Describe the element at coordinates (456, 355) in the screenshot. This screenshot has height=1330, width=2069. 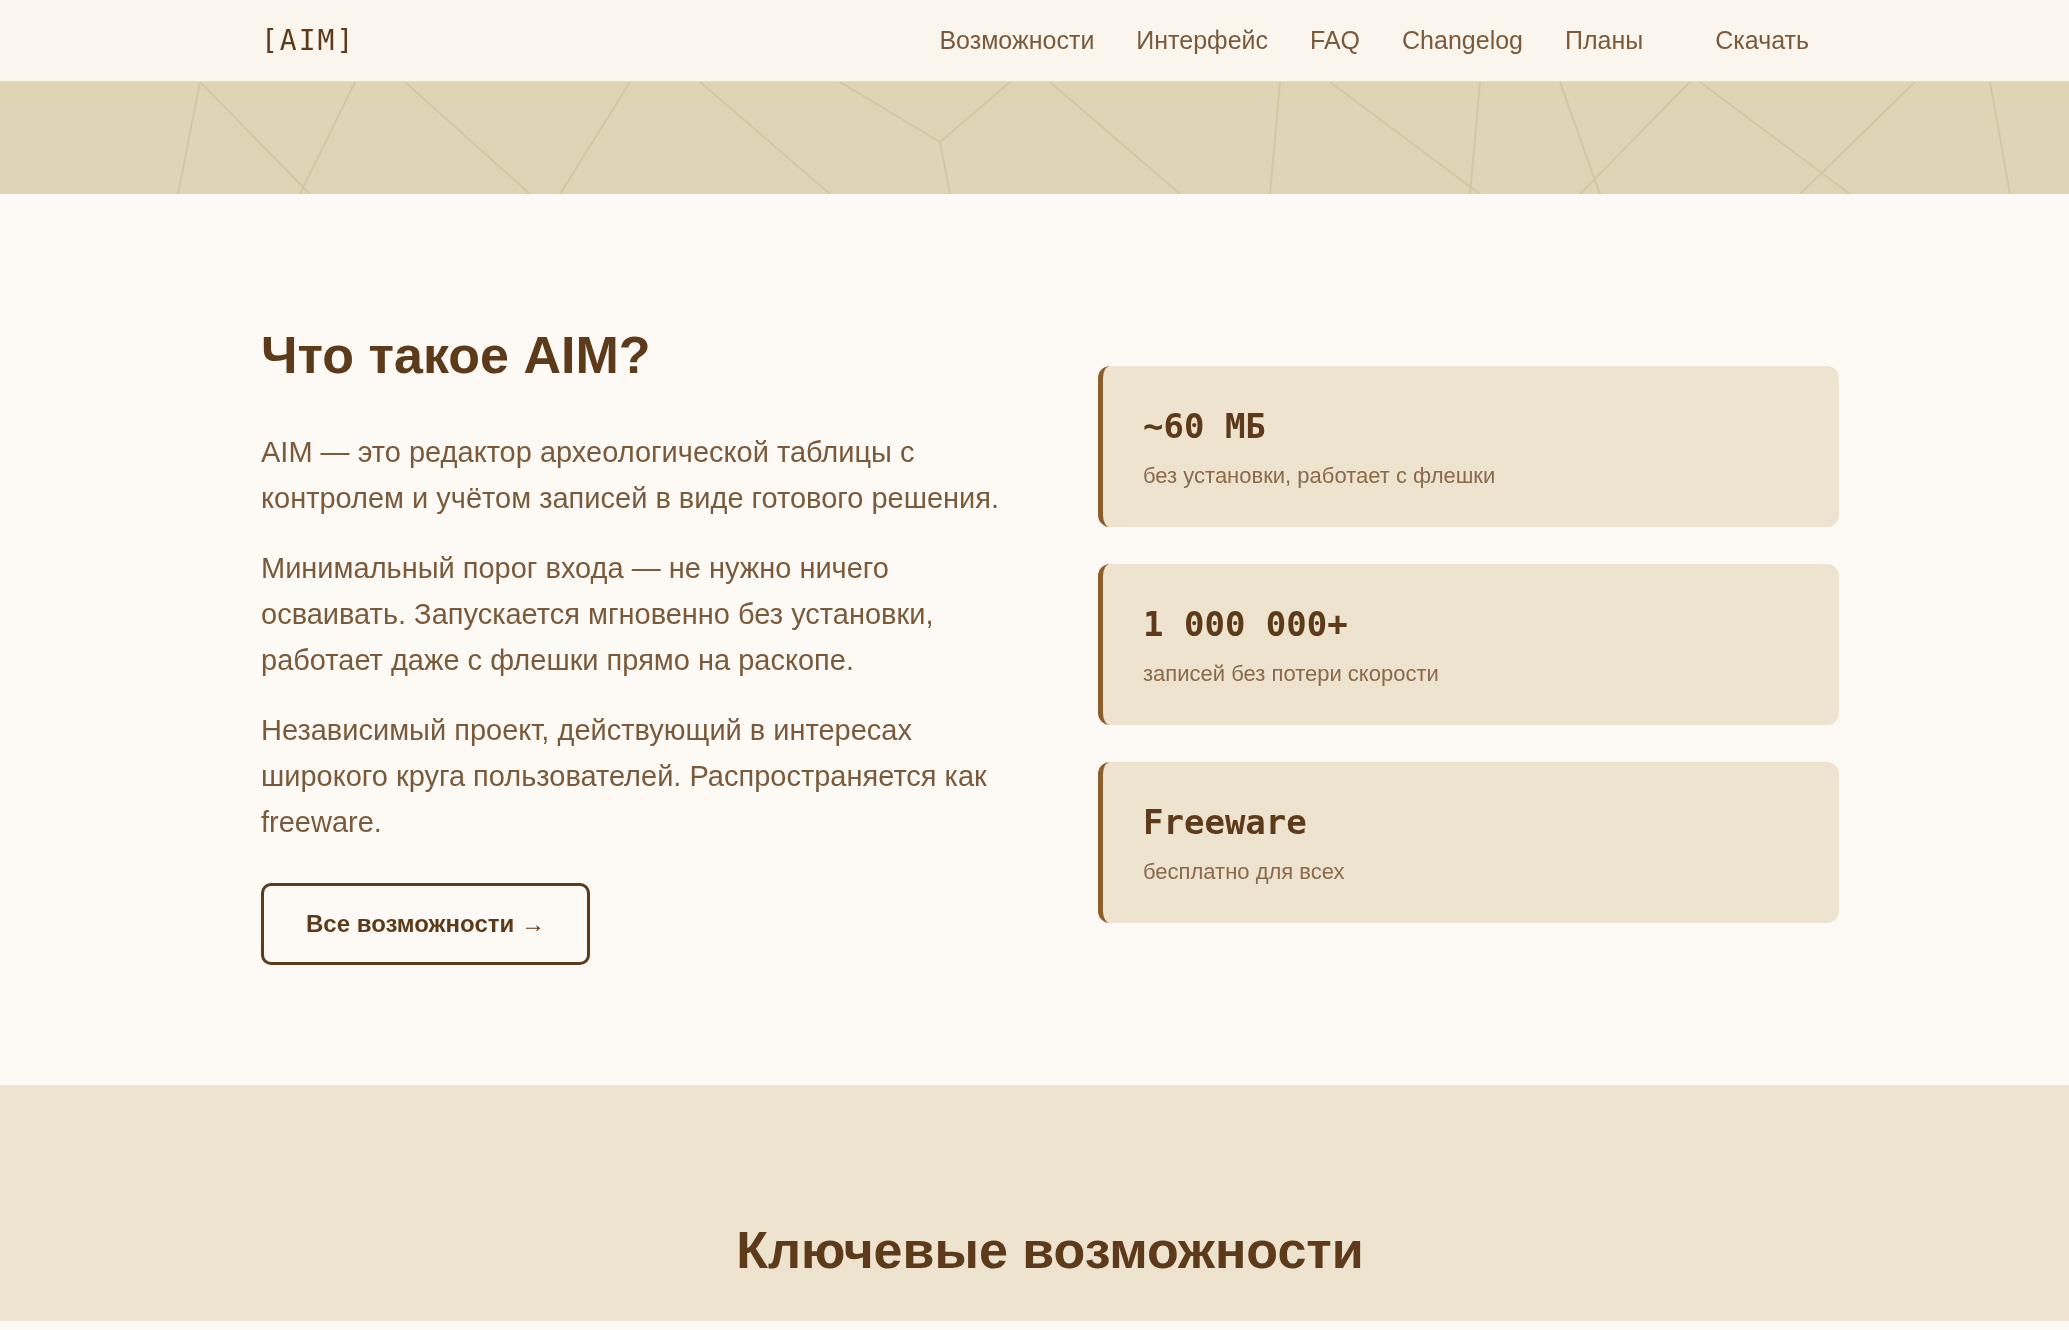
I see `section-heading: Что такое AIM?` at that location.